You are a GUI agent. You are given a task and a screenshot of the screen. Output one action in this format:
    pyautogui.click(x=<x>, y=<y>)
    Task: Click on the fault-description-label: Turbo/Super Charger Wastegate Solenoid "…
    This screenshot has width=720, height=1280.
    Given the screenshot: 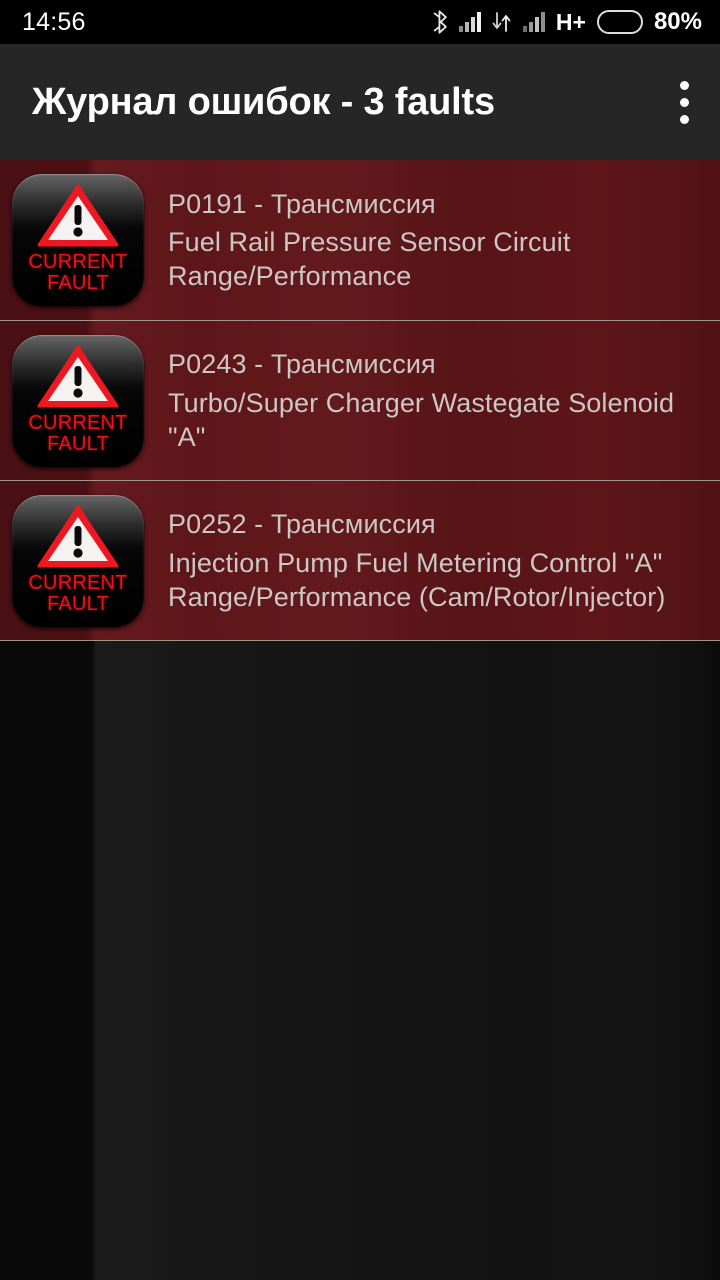 What is the action you would take?
    pyautogui.click(x=421, y=419)
    